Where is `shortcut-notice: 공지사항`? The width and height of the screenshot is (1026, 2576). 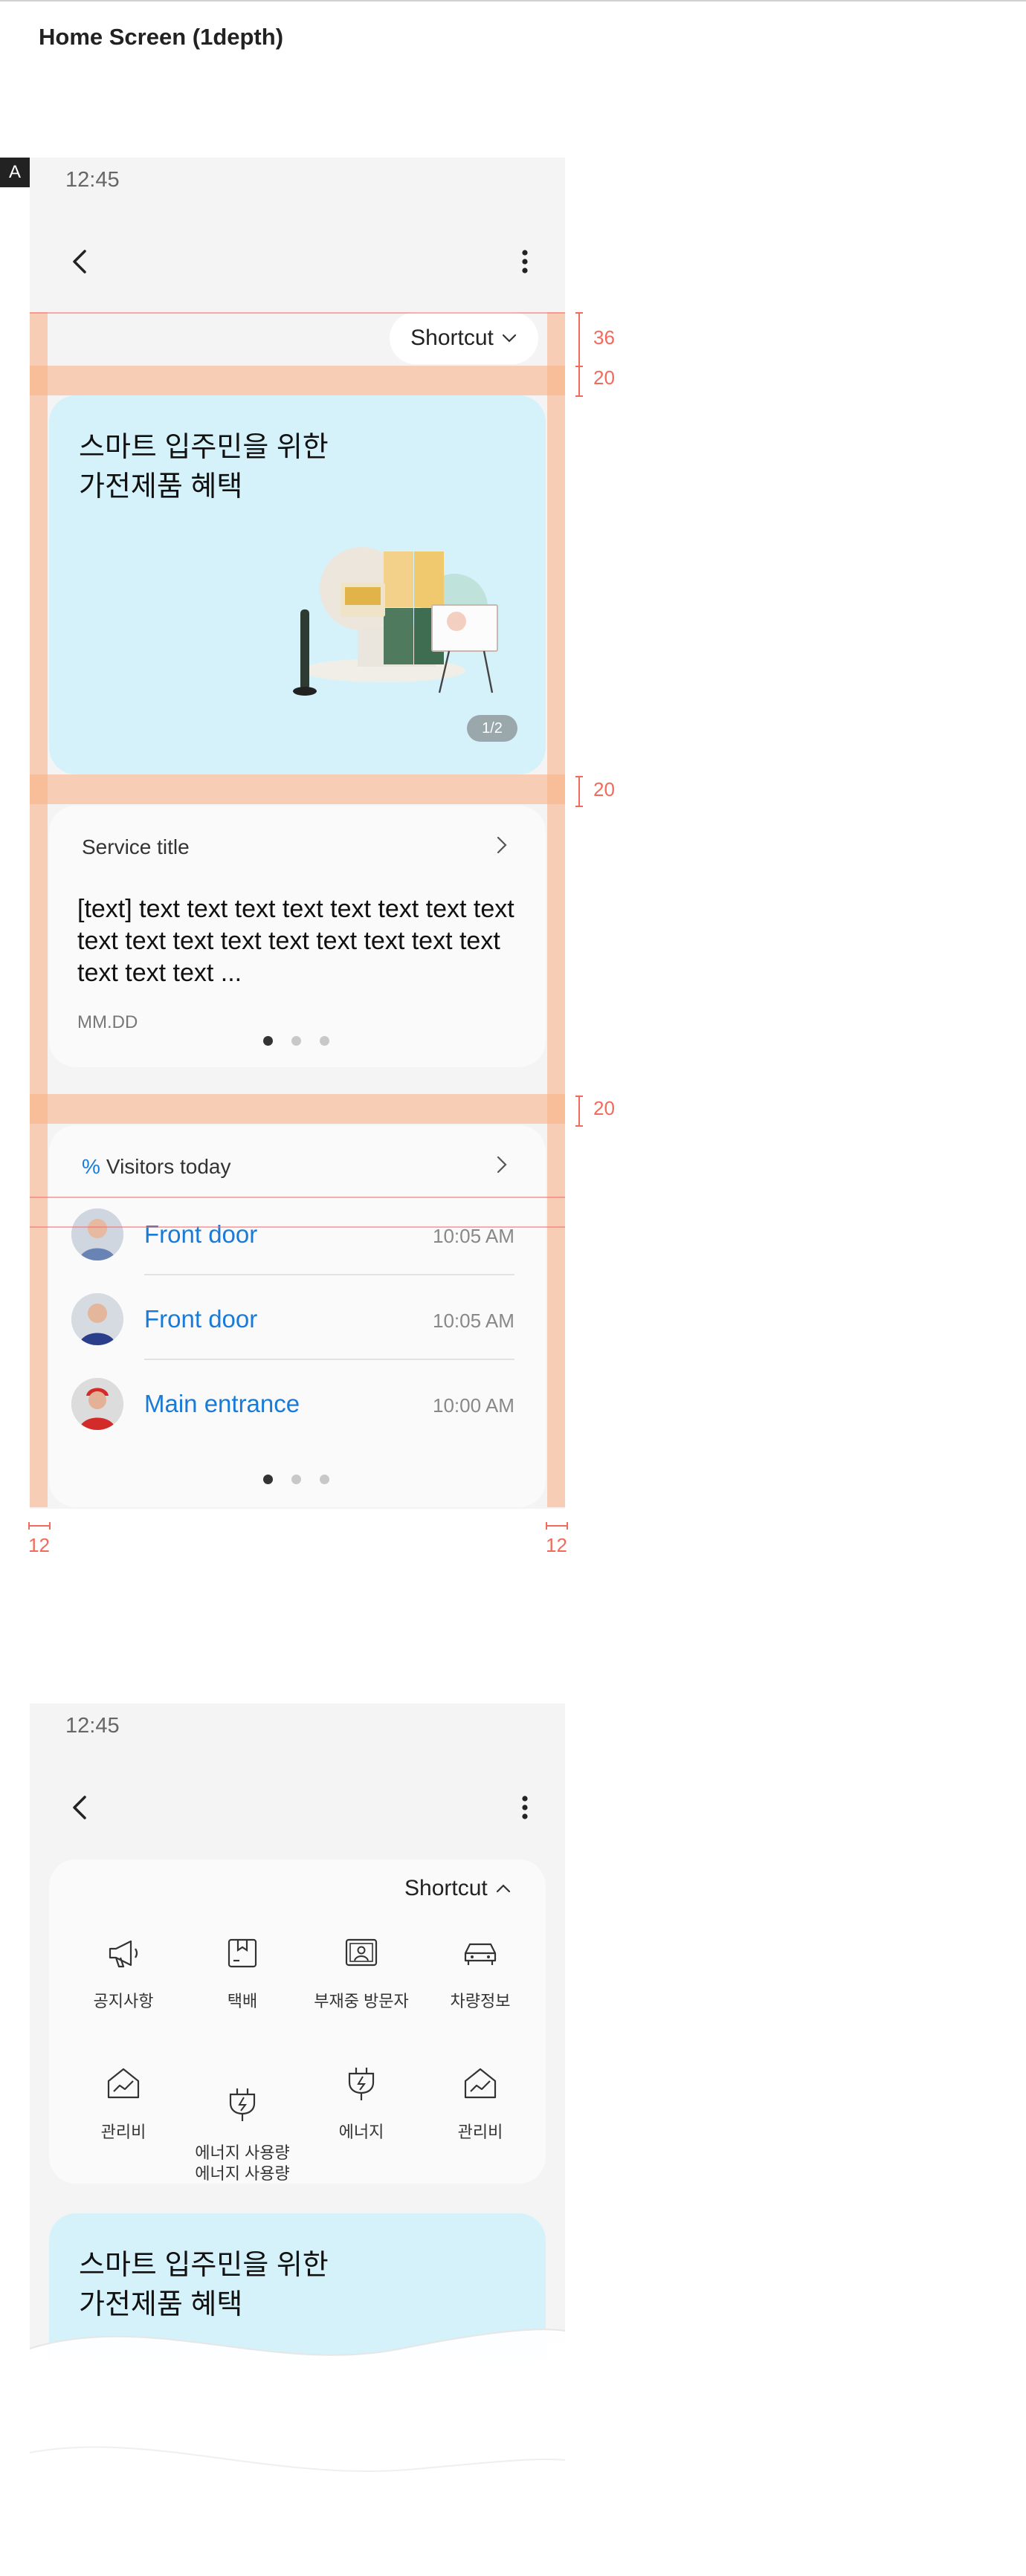 shortcut-notice: 공지사항 is located at coordinates (124, 1973).